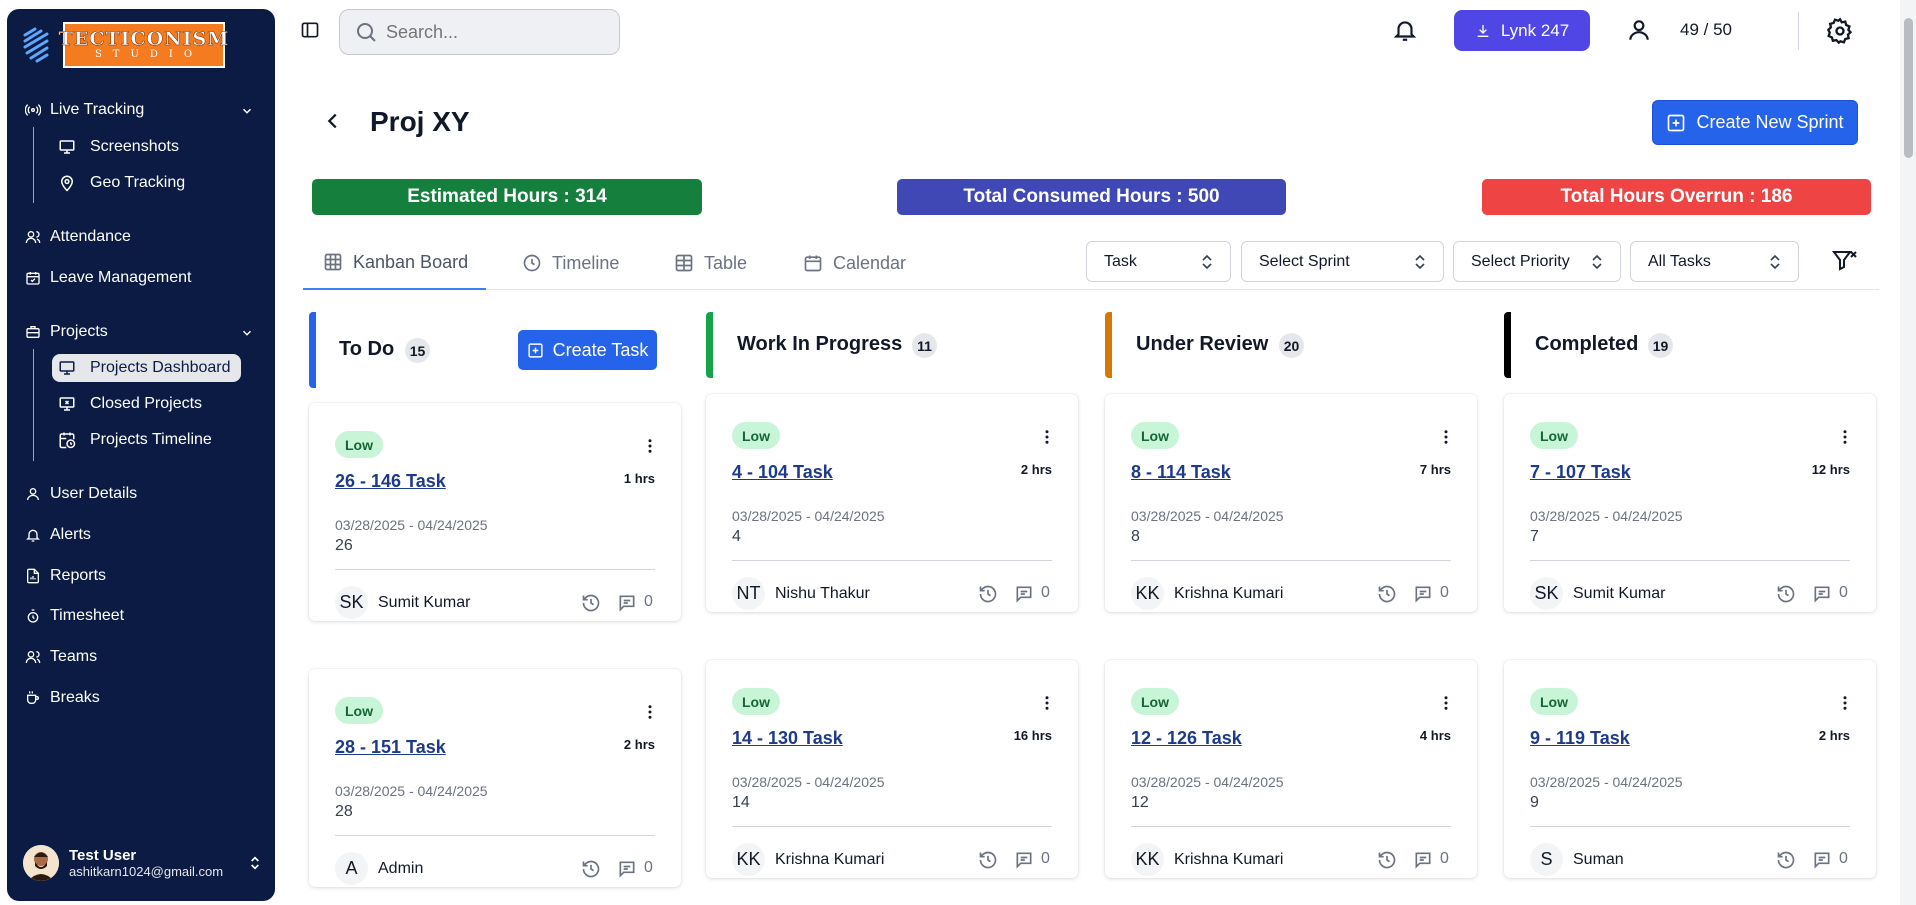  I want to click on tab-table: Table, so click(710, 263).